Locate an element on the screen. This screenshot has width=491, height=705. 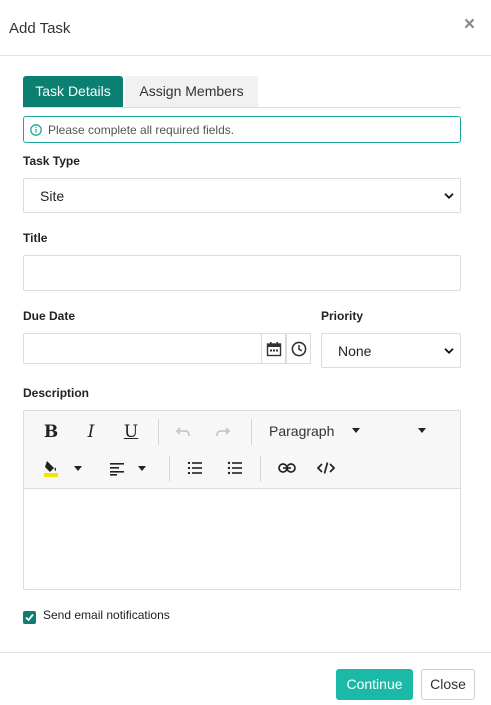
due-date-input is located at coordinates (142, 348).